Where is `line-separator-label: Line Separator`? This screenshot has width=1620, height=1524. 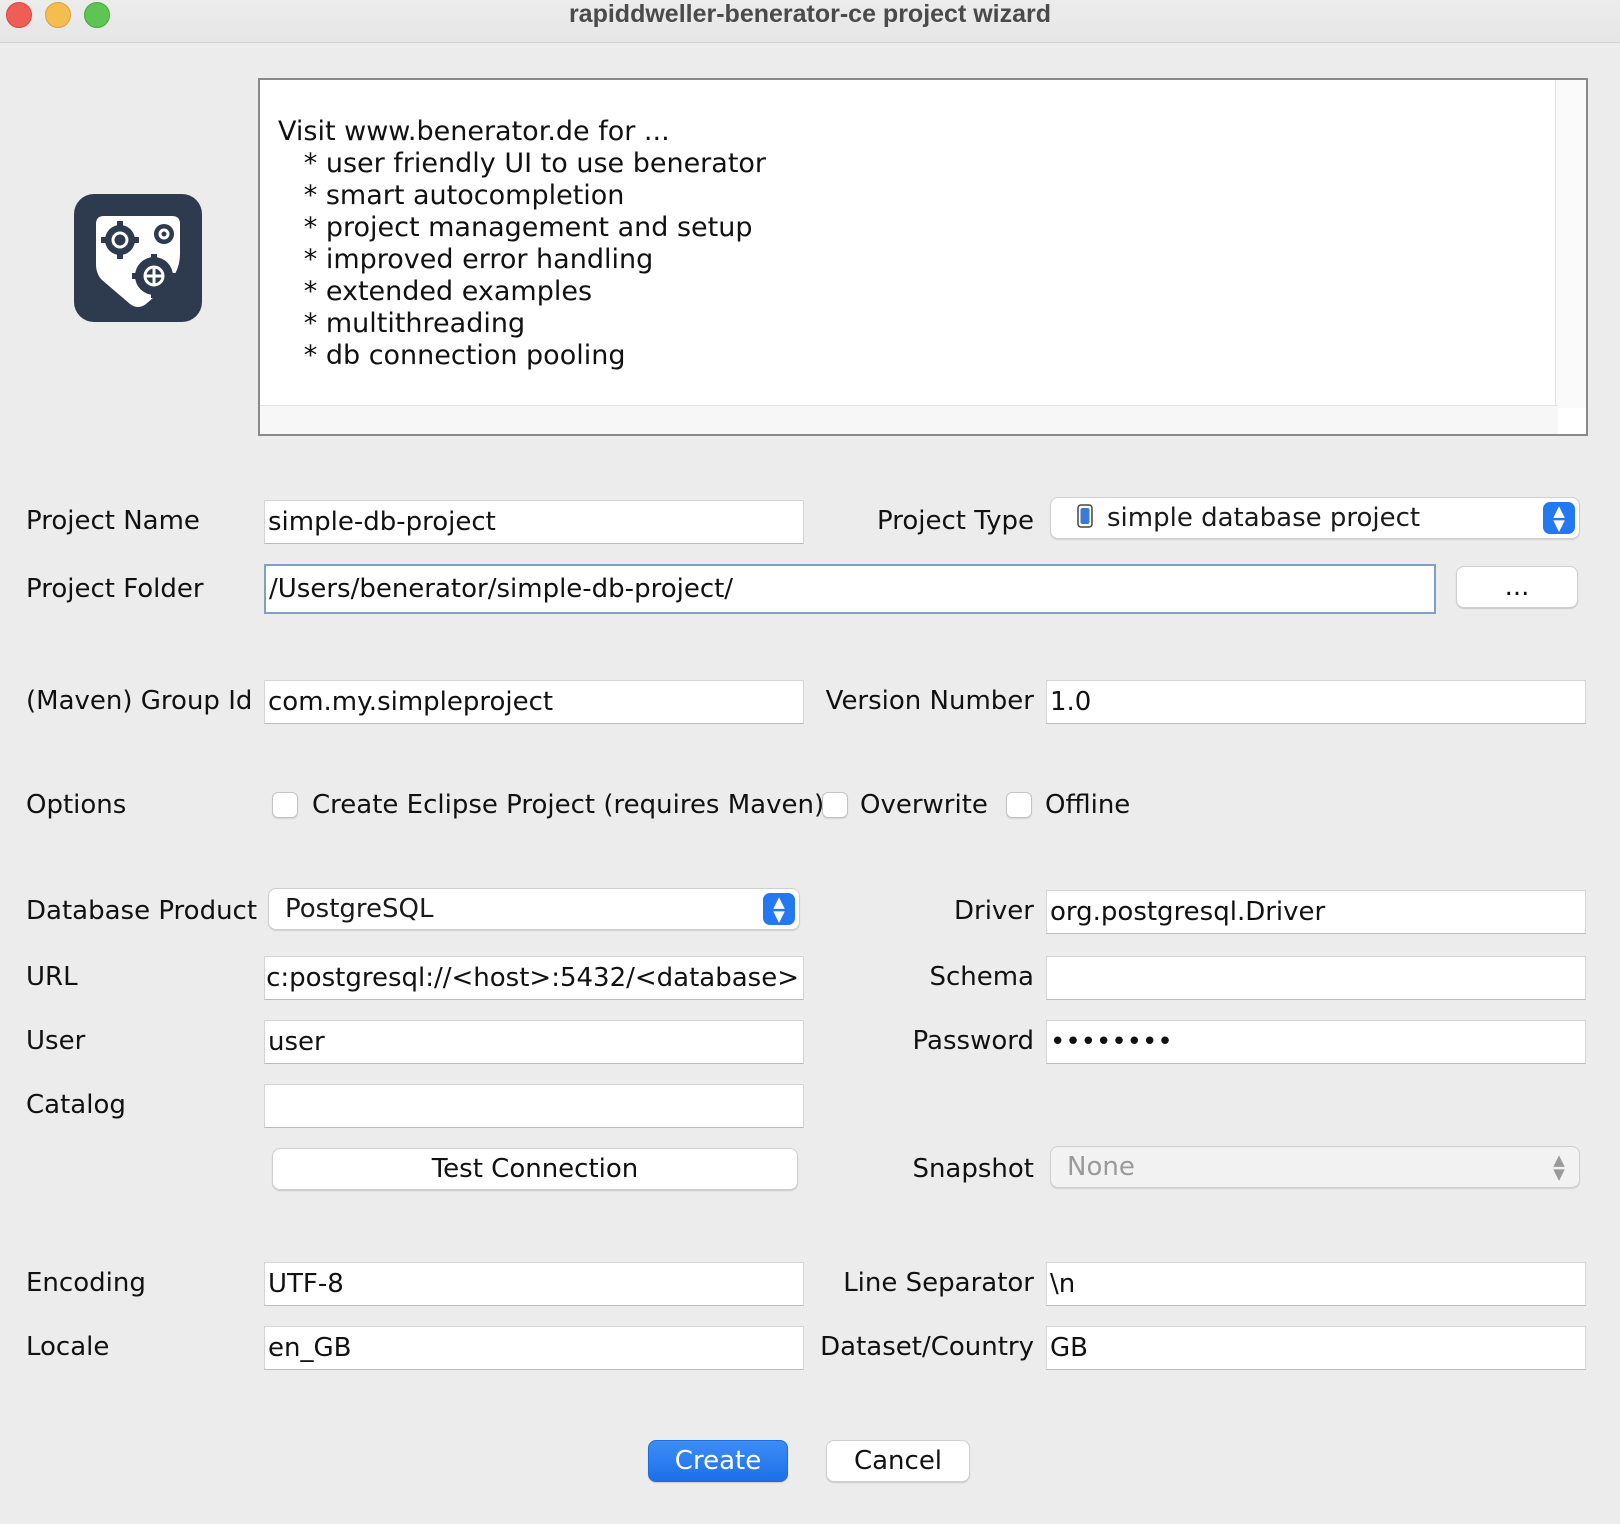 line-separator-label: Line Separator is located at coordinates (938, 1283).